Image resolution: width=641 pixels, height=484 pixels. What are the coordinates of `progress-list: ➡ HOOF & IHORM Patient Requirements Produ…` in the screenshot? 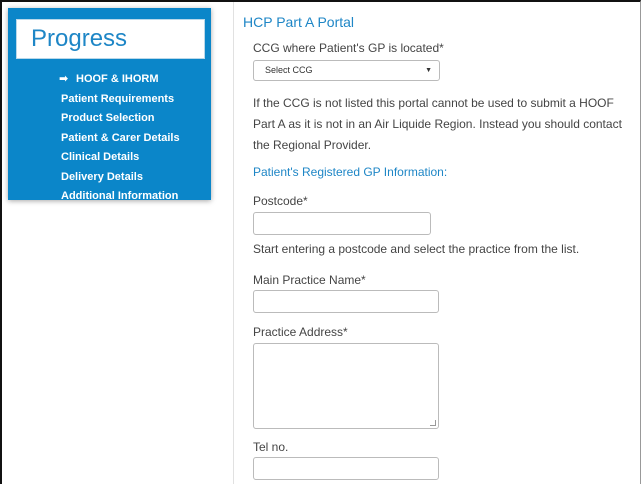 It's located at (119, 138).